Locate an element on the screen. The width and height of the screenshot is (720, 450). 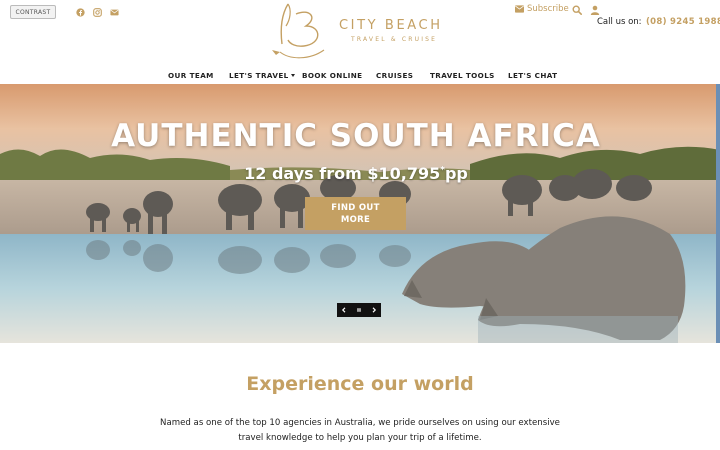
nav-item-label: CRUISES is located at coordinates (395, 75).